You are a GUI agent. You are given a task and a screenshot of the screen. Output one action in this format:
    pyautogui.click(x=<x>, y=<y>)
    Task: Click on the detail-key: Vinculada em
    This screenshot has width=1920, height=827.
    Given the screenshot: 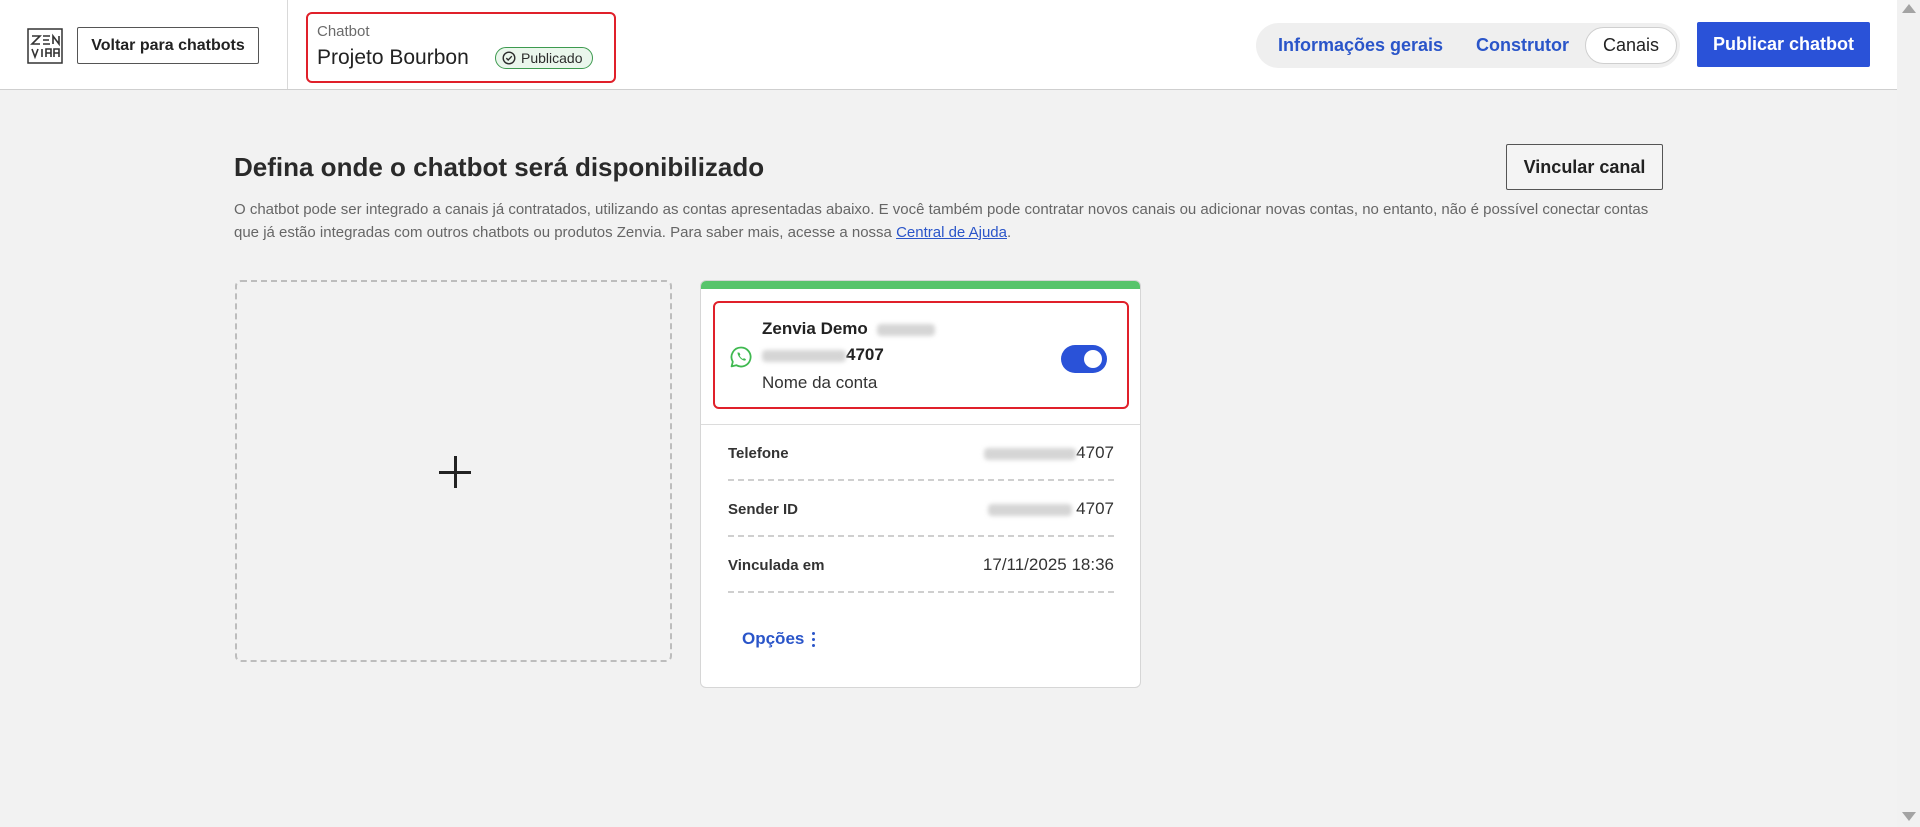 What is the action you would take?
    pyautogui.click(x=776, y=565)
    